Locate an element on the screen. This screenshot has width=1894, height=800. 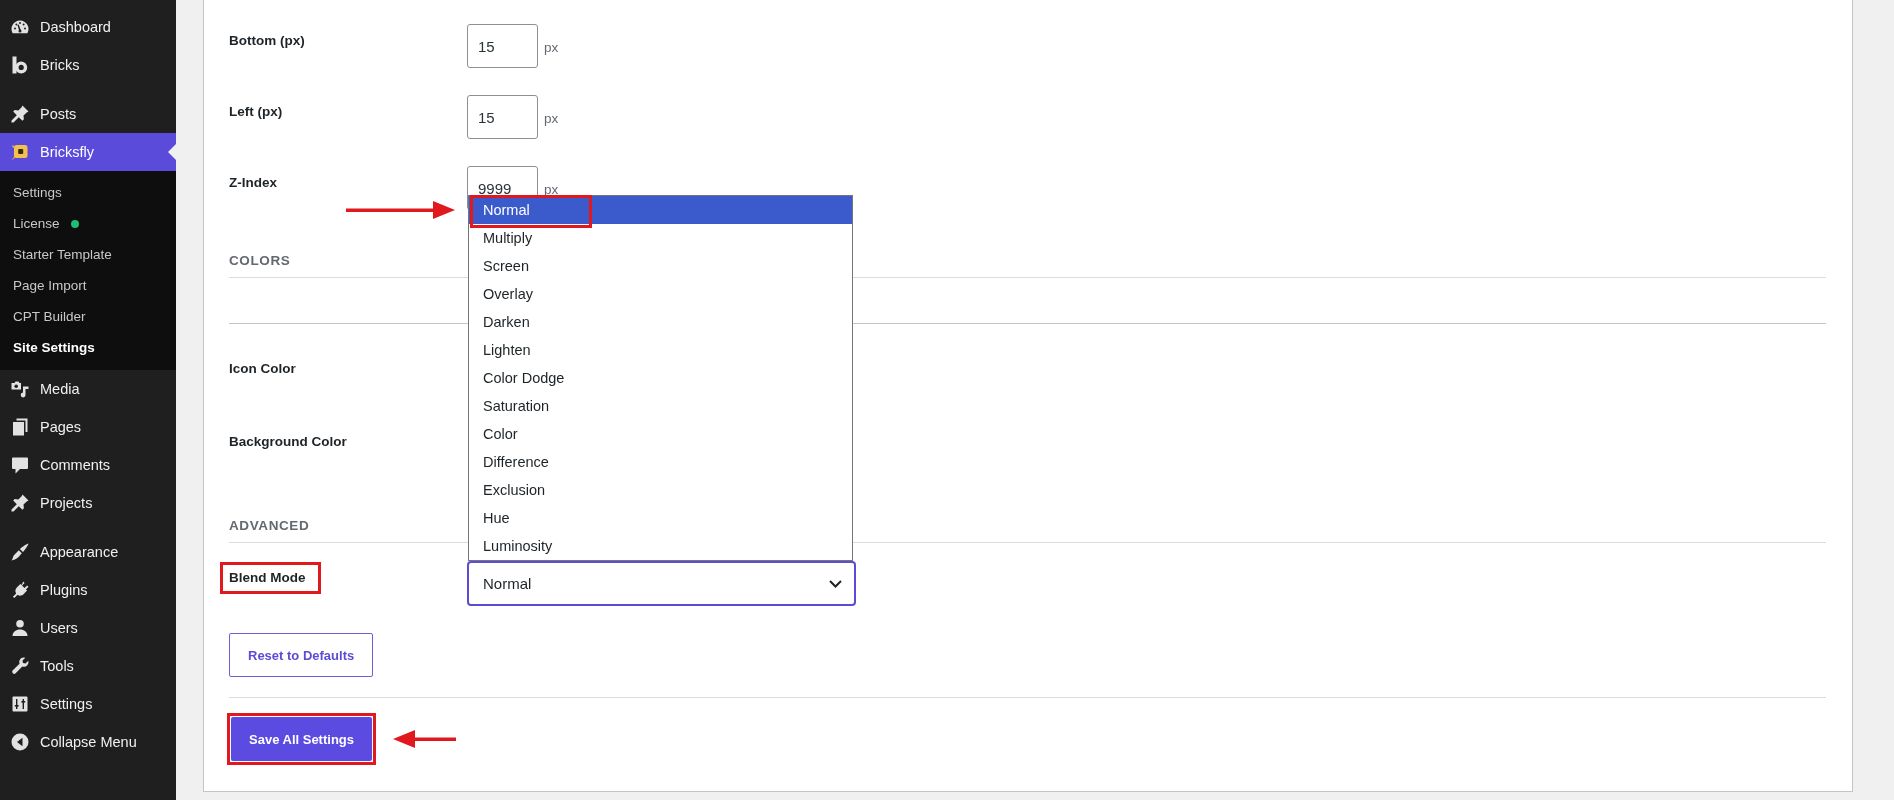
dropdown-option: Lighten is located at coordinates (660, 350).